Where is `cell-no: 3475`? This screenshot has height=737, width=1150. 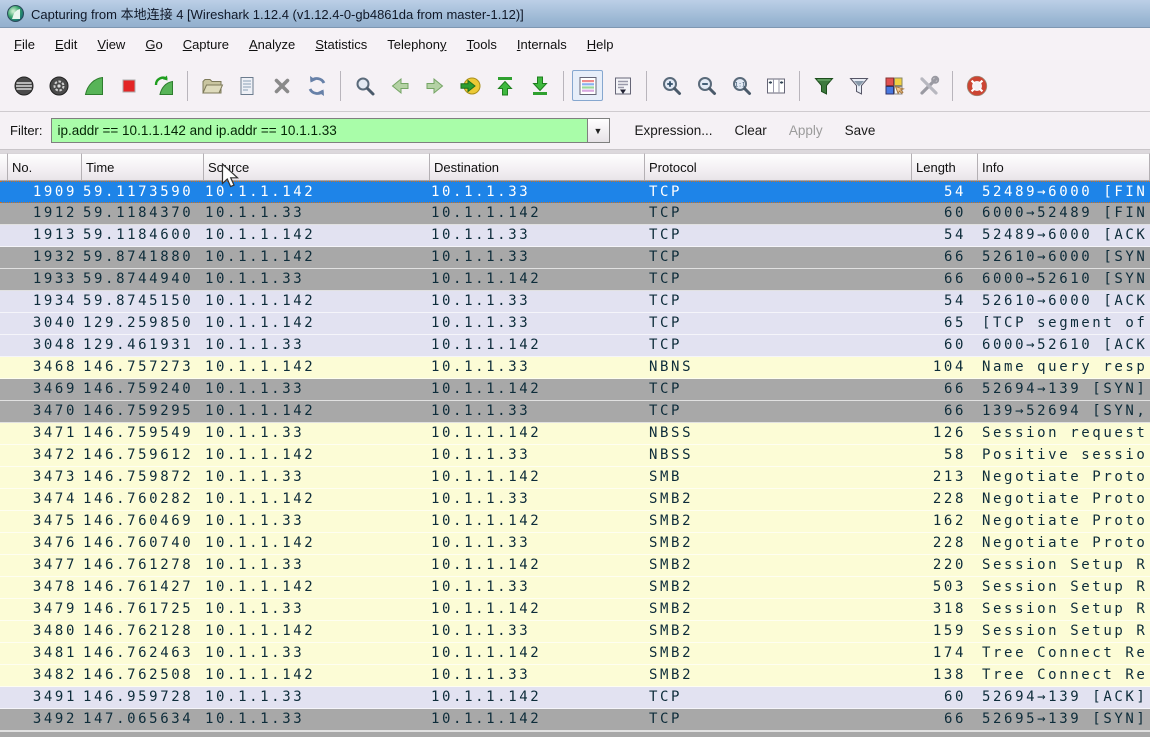
cell-no: 3475 is located at coordinates (54, 521).